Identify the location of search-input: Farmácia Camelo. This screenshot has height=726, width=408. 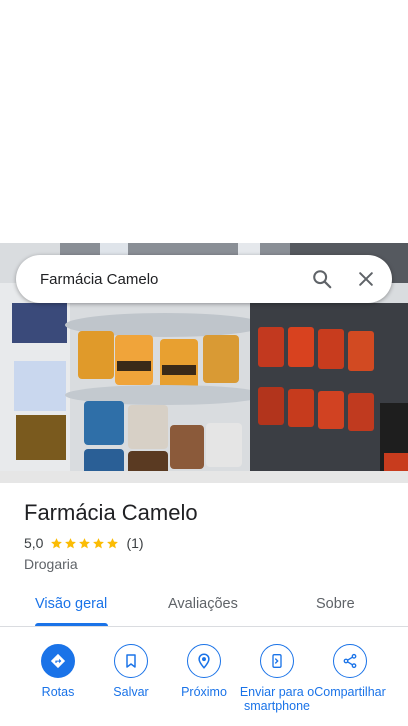
(172, 279).